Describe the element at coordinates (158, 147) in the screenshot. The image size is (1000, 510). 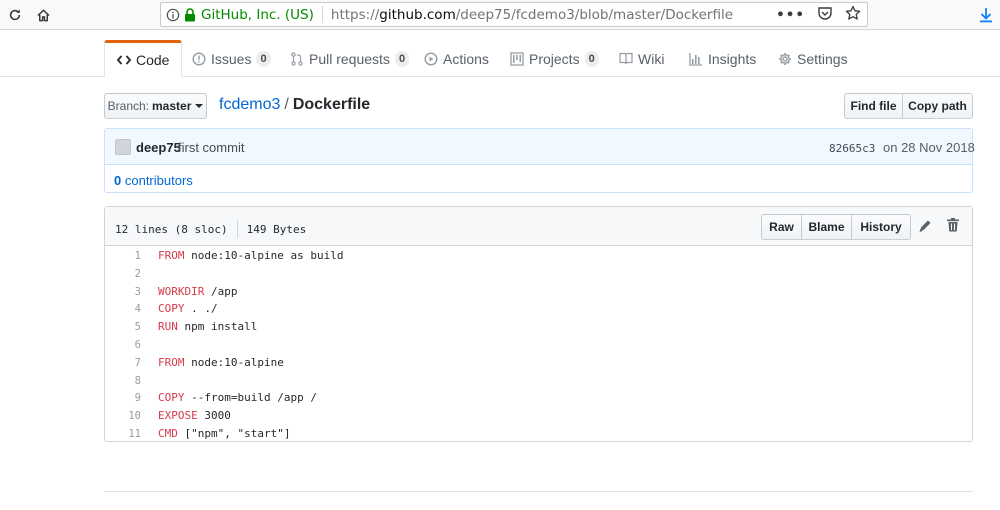
I see `commit-author-link: deep75` at that location.